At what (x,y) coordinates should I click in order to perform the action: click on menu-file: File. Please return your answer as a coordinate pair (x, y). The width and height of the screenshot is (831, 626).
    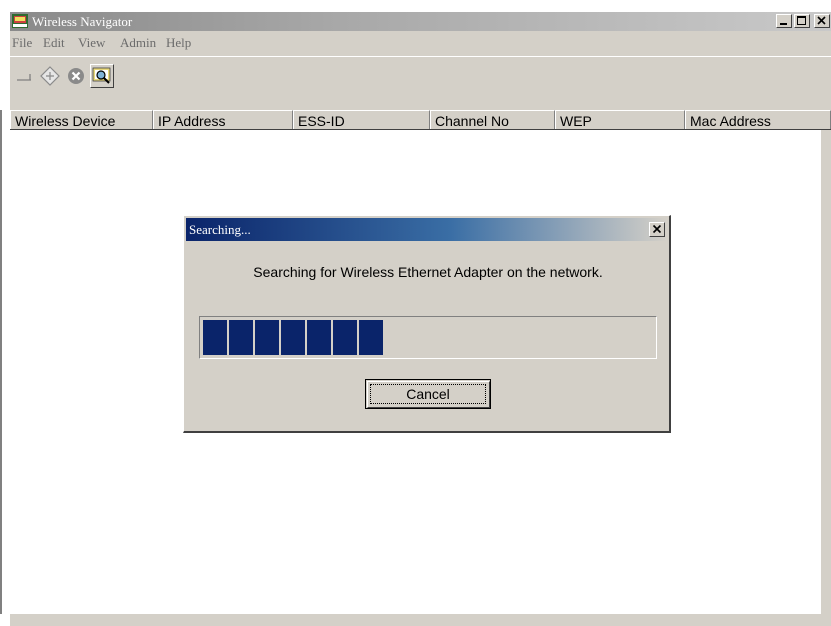
    Looking at the image, I should click on (22, 43).